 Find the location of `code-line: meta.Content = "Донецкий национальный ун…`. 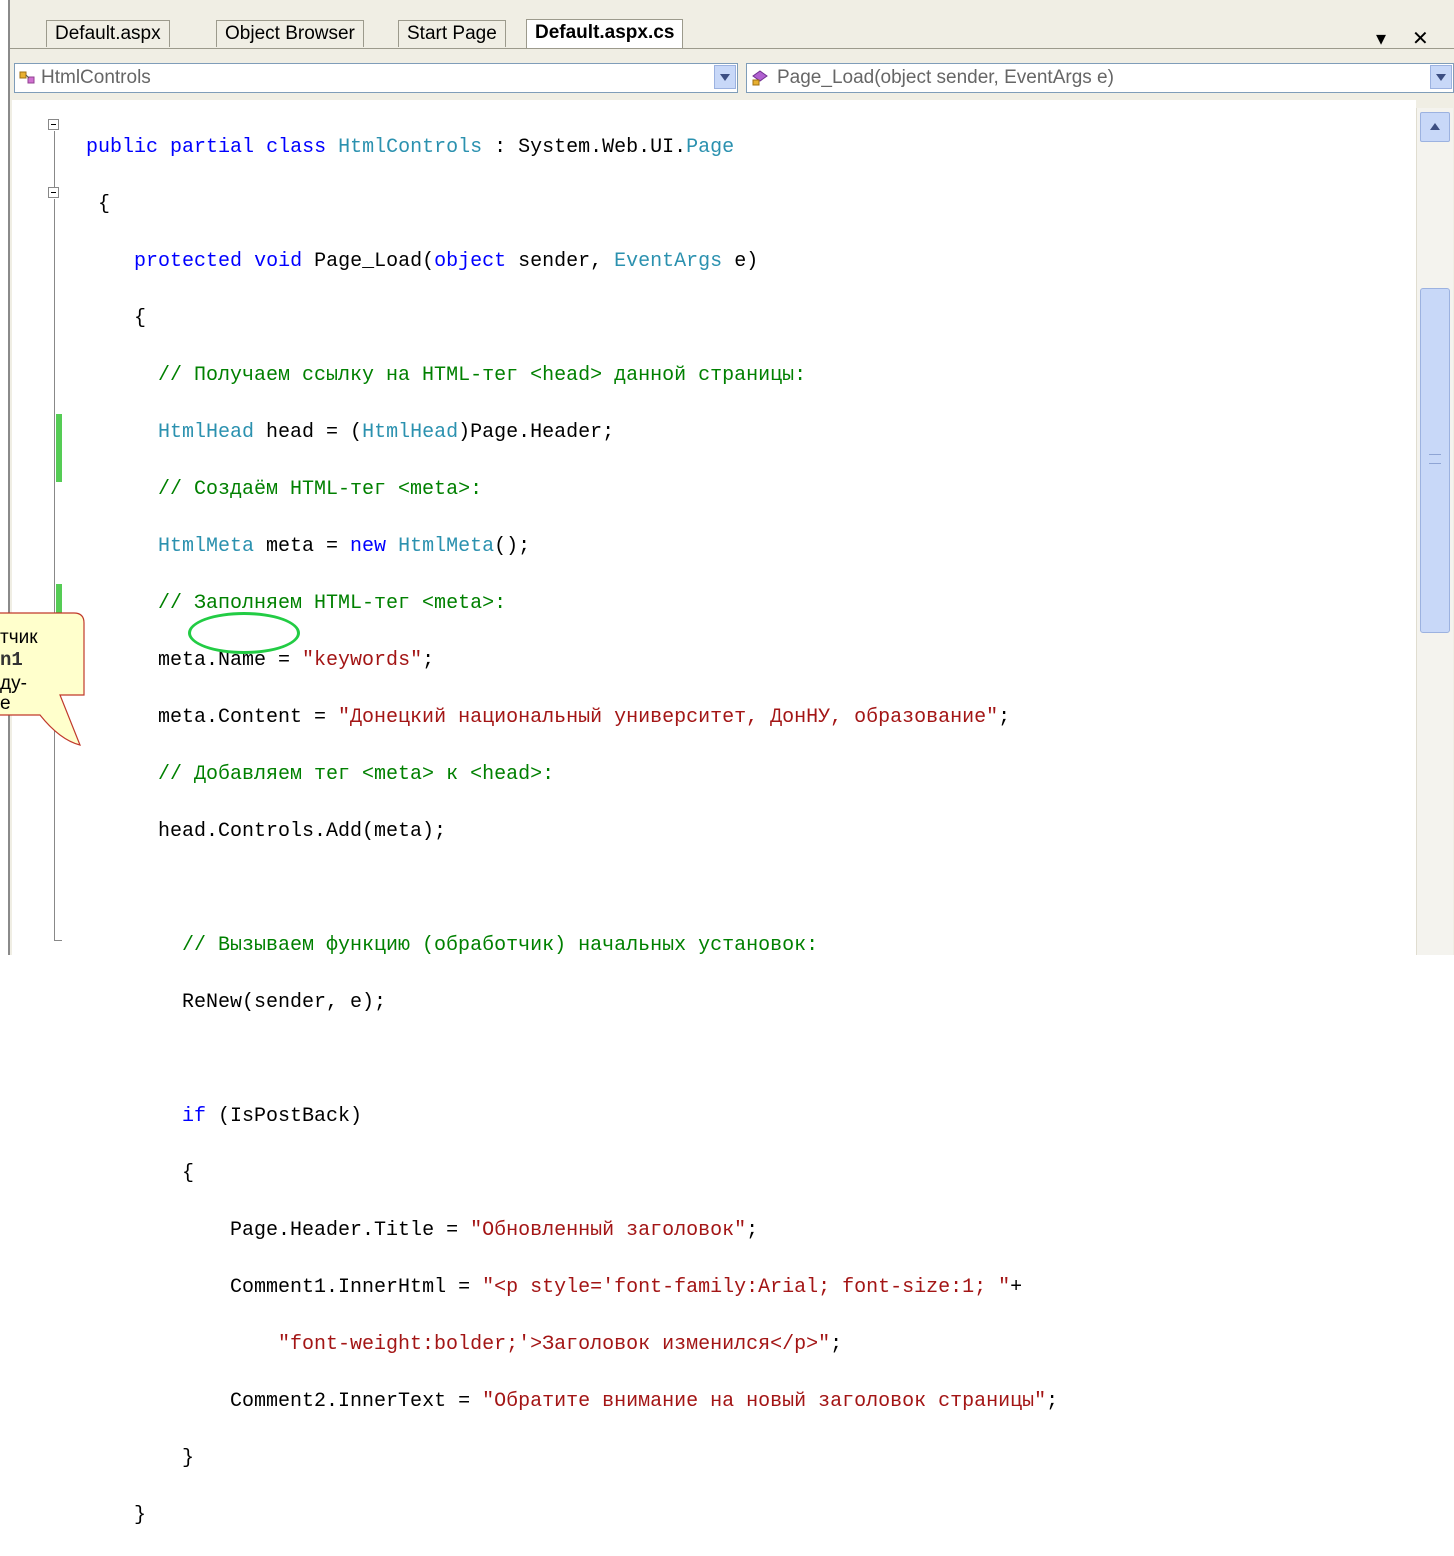

code-line: meta.Content = "Донецкий национальный ун… is located at coordinates (584, 717).